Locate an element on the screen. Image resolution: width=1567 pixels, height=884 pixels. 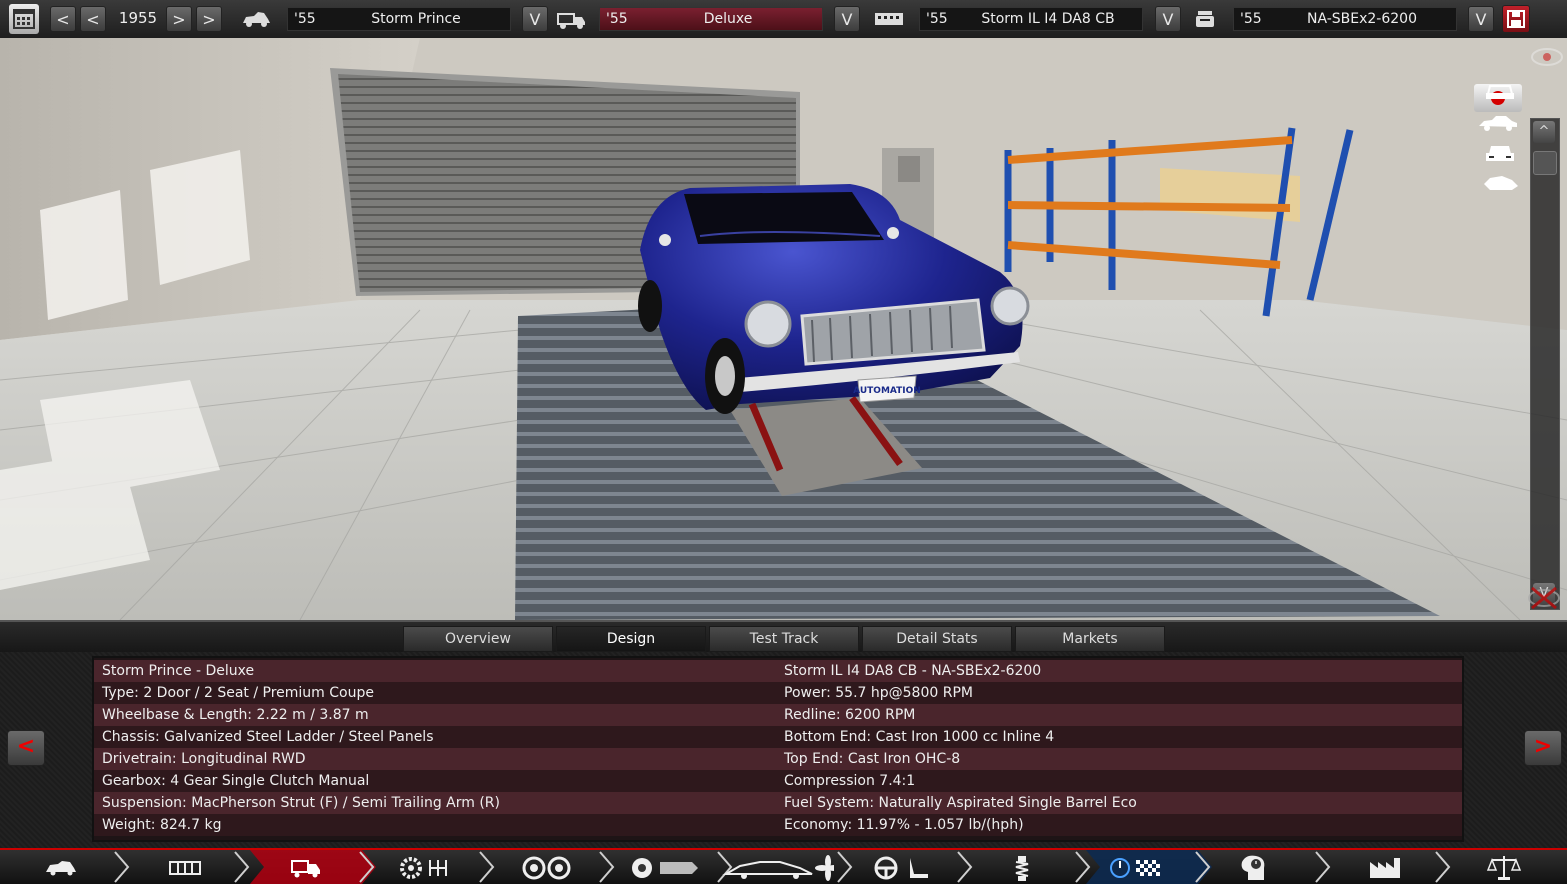
car-spec-weight: Weight: 824.7 kg is located at coordinates (162, 825).